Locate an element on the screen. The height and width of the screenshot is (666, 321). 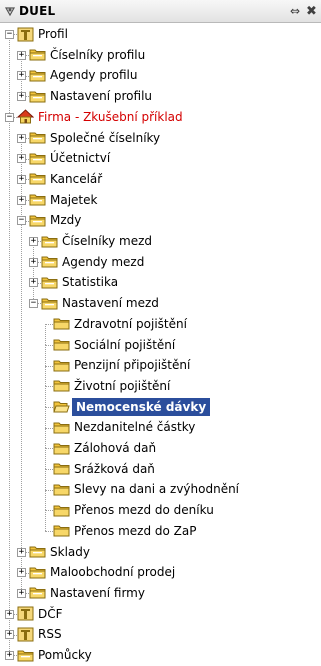
tree-item-srazkova-dan: Srážková daň is located at coordinates (105, 469).